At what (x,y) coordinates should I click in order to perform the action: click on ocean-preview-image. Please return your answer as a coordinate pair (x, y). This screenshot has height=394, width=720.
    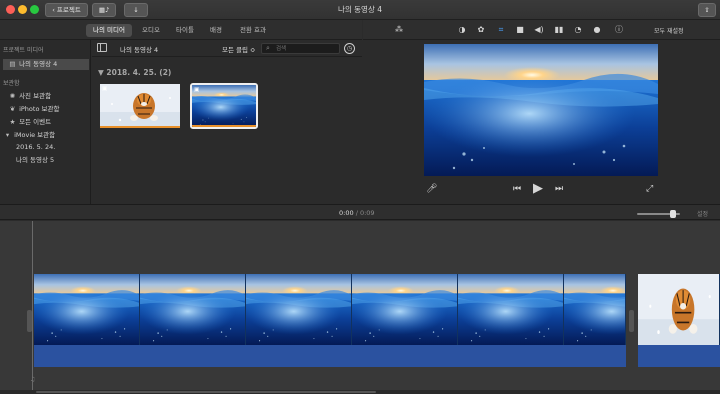
    Looking at the image, I should click on (541, 110).